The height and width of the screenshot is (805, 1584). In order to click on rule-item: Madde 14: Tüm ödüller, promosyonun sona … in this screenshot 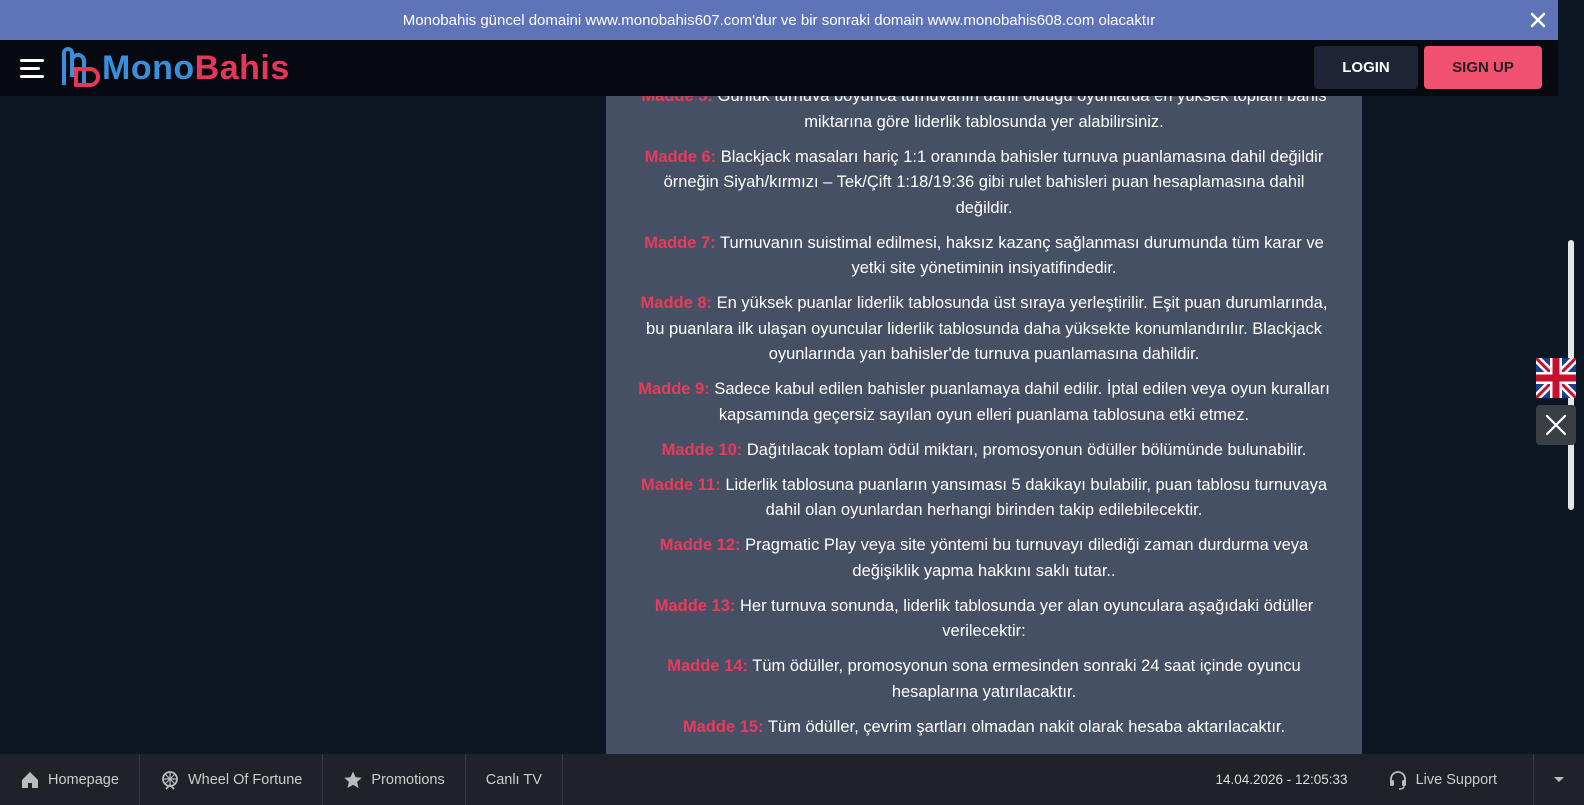, I will do `click(984, 679)`.